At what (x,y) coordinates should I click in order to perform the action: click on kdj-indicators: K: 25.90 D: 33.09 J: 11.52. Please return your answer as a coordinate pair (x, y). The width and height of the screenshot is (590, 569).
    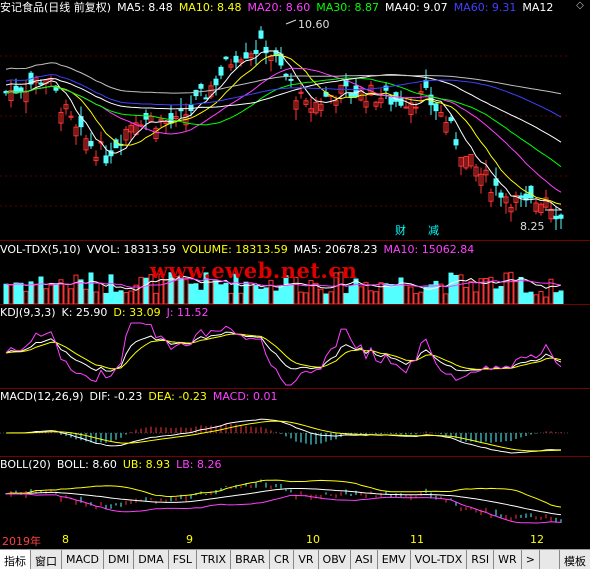
    Looking at the image, I should click on (138, 312).